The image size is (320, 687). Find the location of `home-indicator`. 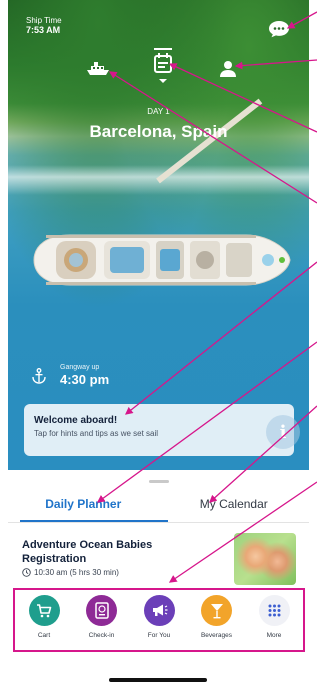

home-indicator is located at coordinates (158, 680).